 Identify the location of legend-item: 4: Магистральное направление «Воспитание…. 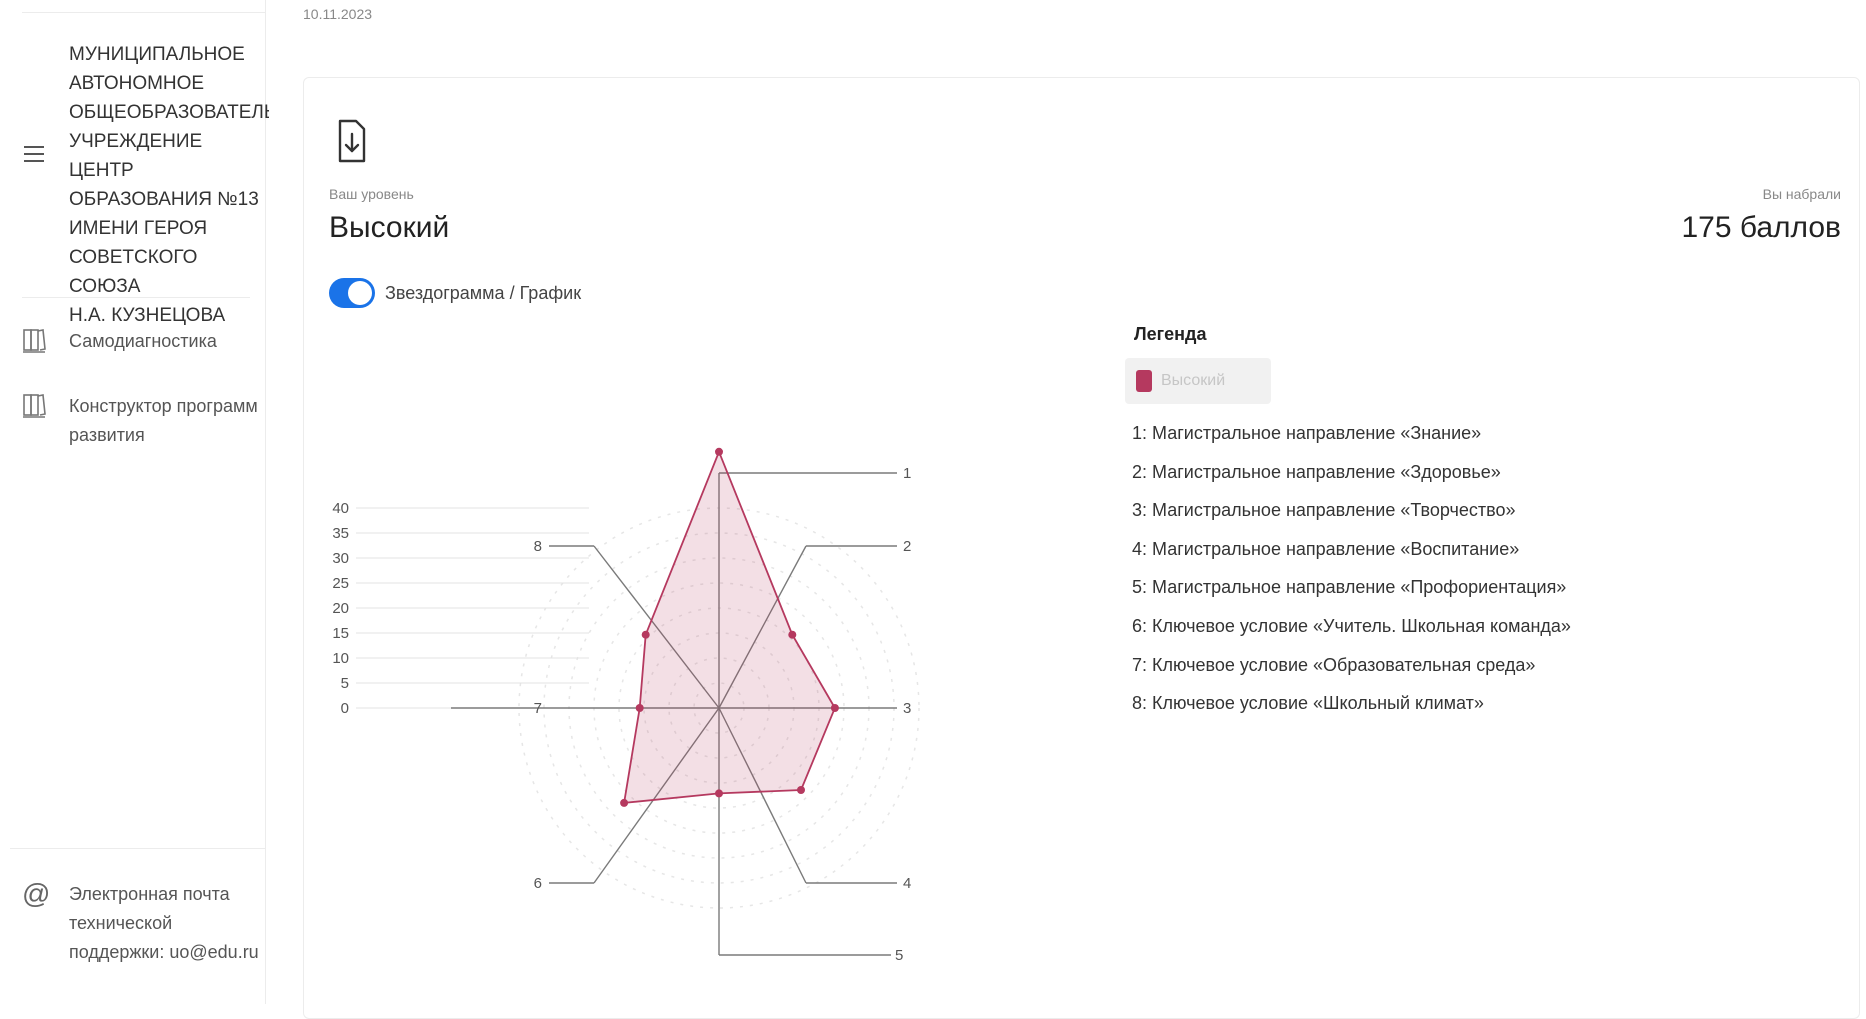
(1326, 548).